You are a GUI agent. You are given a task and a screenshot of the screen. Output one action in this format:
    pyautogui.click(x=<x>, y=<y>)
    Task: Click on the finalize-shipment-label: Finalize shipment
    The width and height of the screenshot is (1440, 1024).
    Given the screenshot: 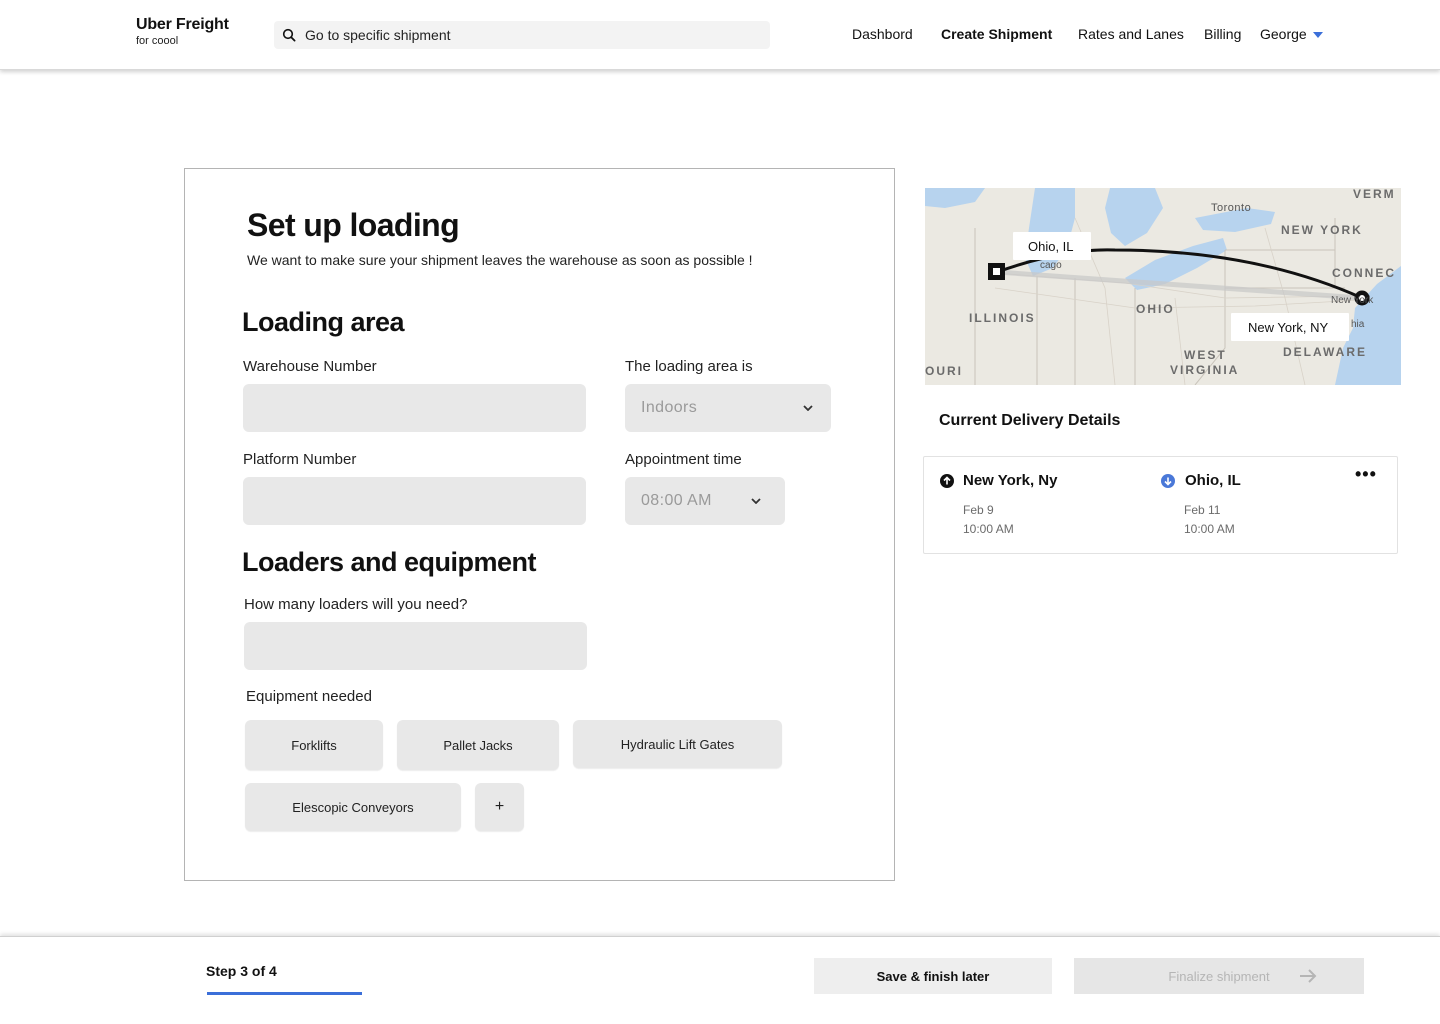 What is the action you would take?
    pyautogui.click(x=1219, y=976)
    